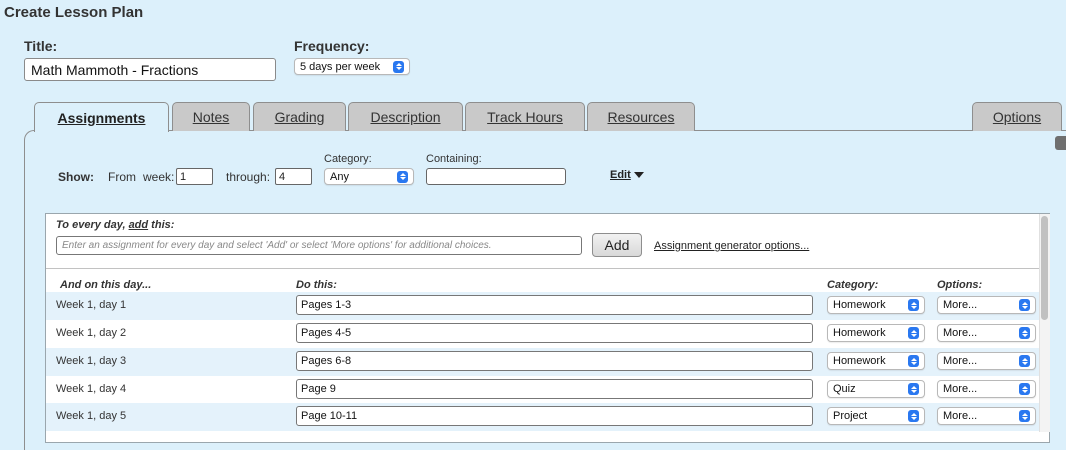  Describe the element at coordinates (299, 116) in the screenshot. I see `tab-grading: Grading` at that location.